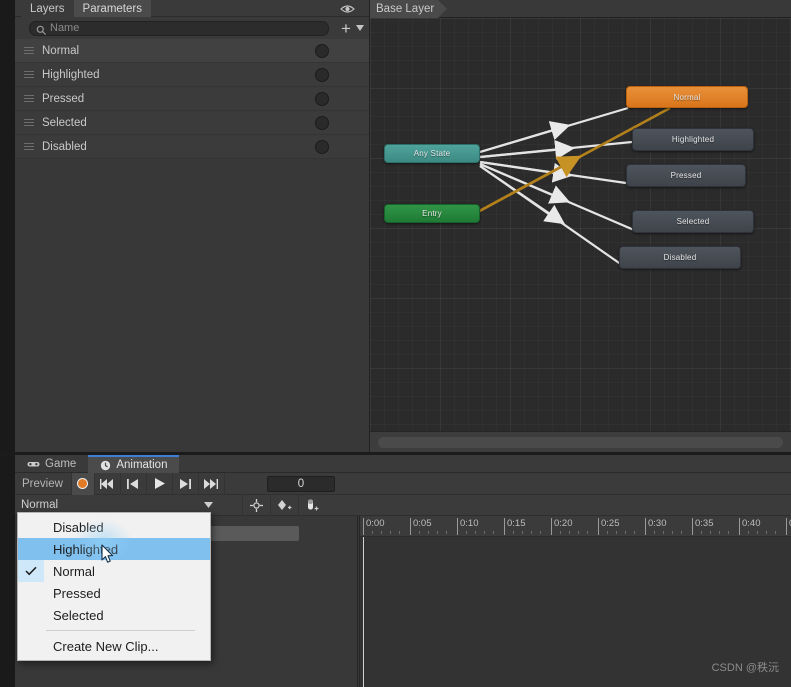 The image size is (791, 687). I want to click on layers-list: Normal Highlighted Pressed Selected Disa, so click(192, 99).